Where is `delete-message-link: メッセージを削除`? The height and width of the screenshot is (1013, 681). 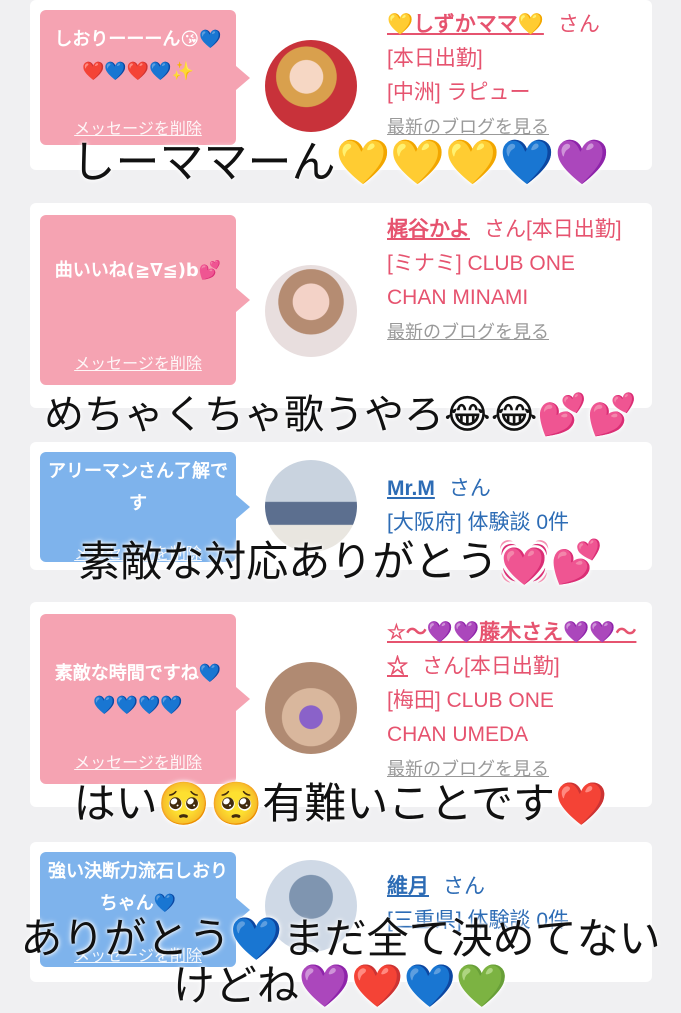 delete-message-link: メッセージを削除 is located at coordinates (138, 362).